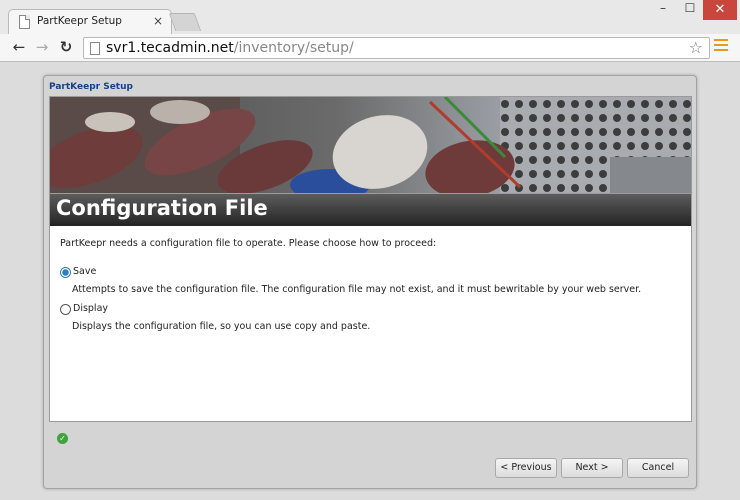  I want to click on page-title: Configuration File, so click(162, 208).